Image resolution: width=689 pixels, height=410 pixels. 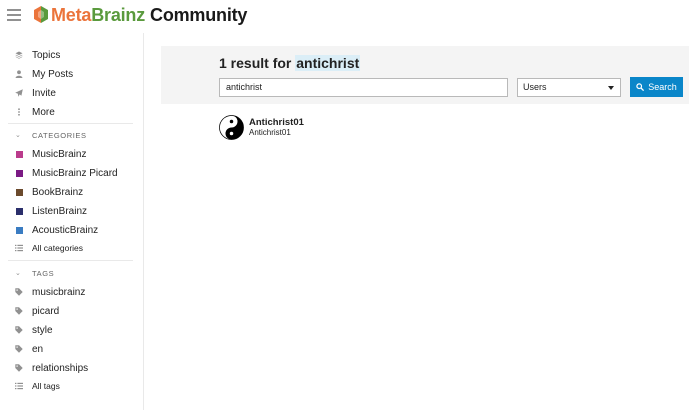 I want to click on sidebar-item-label: My Posts, so click(x=53, y=74).